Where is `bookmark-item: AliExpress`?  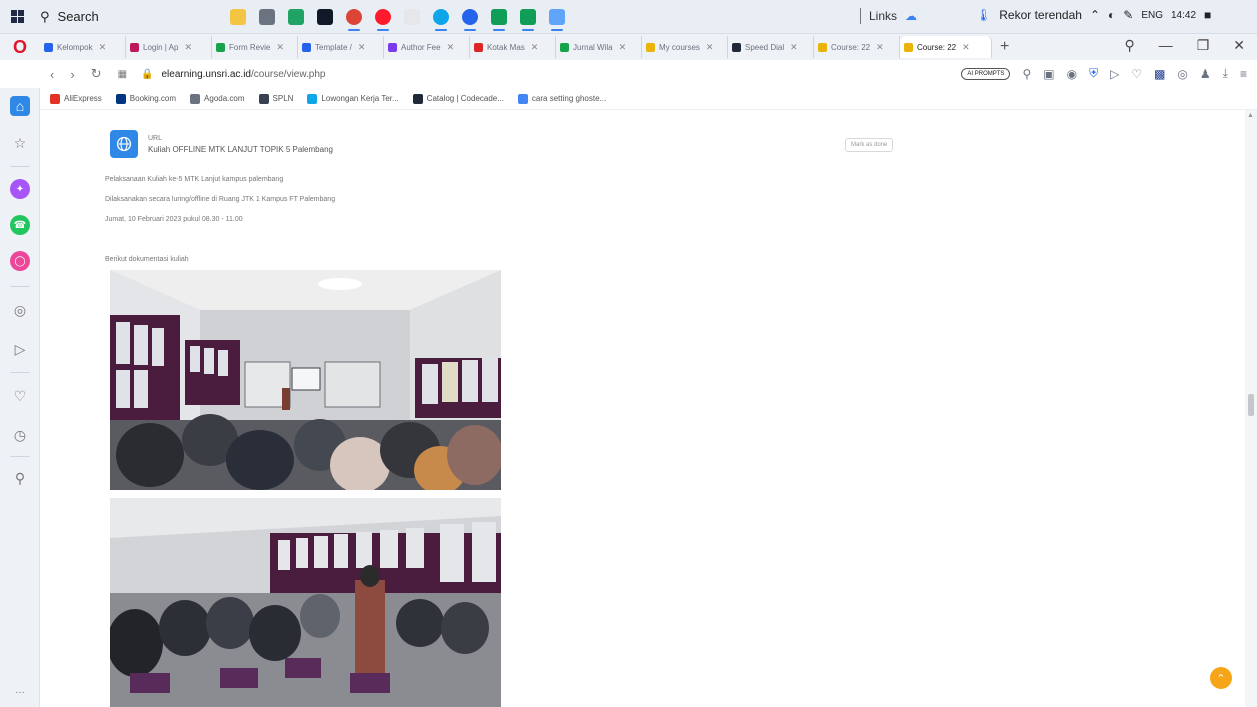 bookmark-item: AliExpress is located at coordinates (76, 98).